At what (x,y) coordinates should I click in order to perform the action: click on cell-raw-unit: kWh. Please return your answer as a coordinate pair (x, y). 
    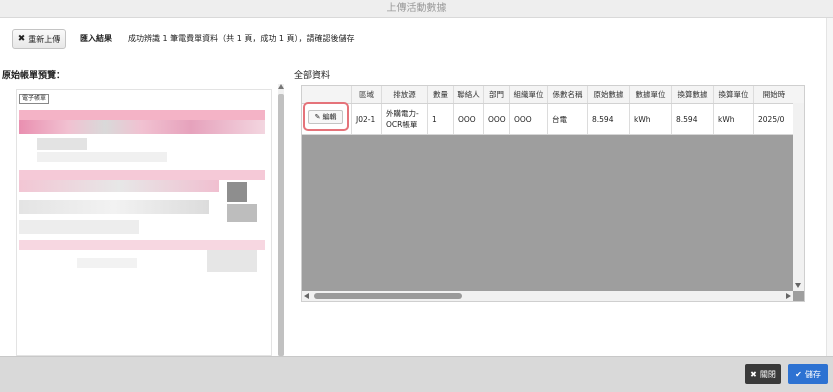
    Looking at the image, I should click on (651, 119).